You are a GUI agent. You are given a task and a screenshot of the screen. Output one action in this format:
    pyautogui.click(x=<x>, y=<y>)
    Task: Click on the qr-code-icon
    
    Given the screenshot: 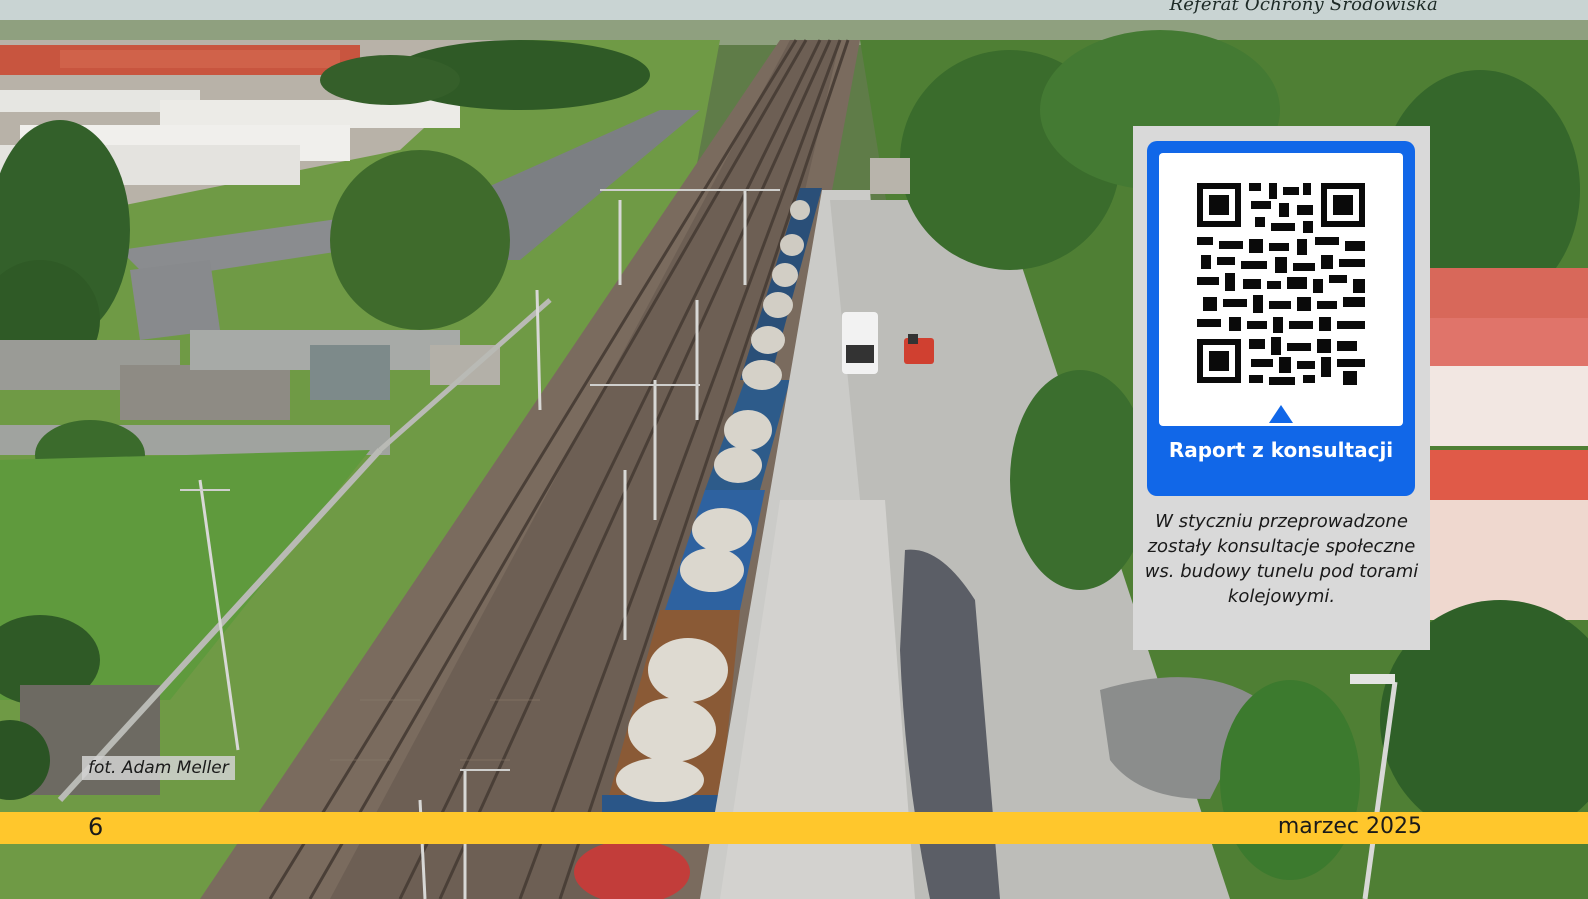 What is the action you would take?
    pyautogui.click(x=1281, y=284)
    